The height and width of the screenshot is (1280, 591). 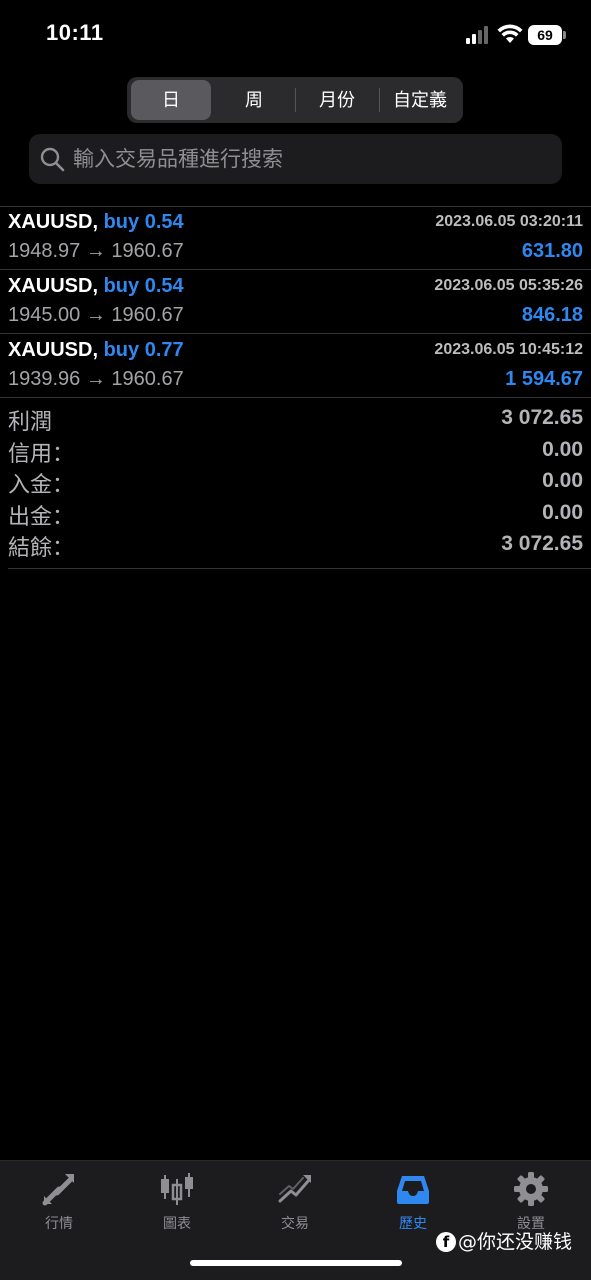 What do you see at coordinates (479, 35) in the screenshot?
I see `cellular-signal-icon` at bounding box center [479, 35].